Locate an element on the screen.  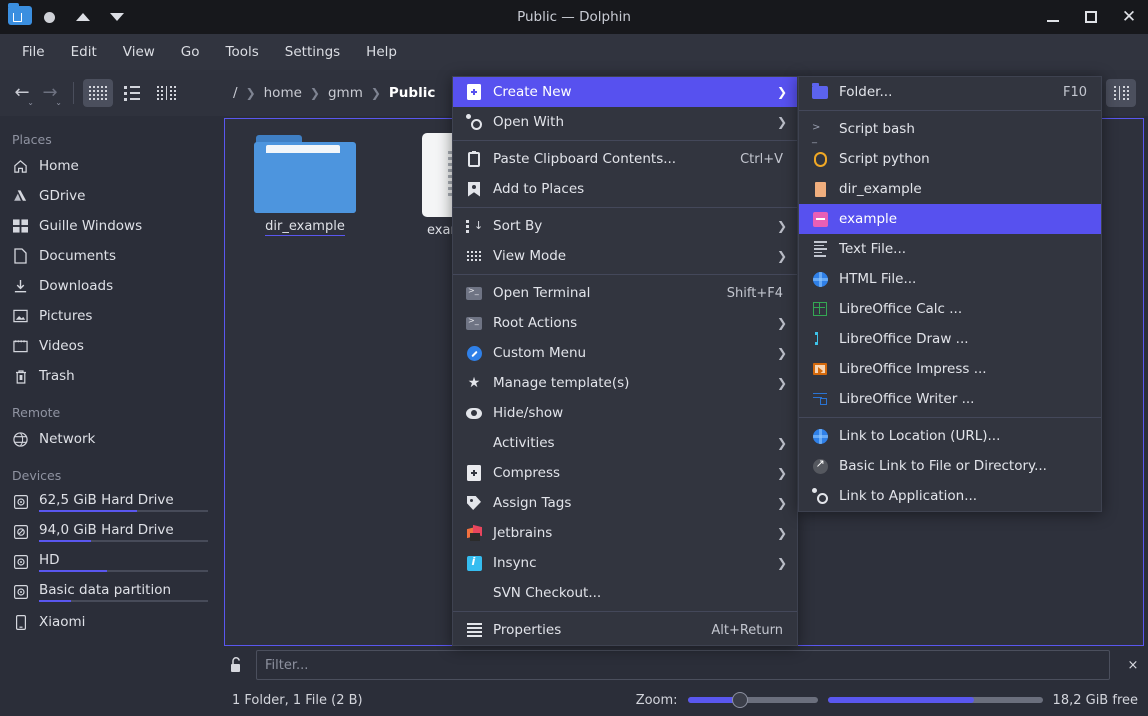
file-item-folder: dir_example is located at coordinates (305, 187).